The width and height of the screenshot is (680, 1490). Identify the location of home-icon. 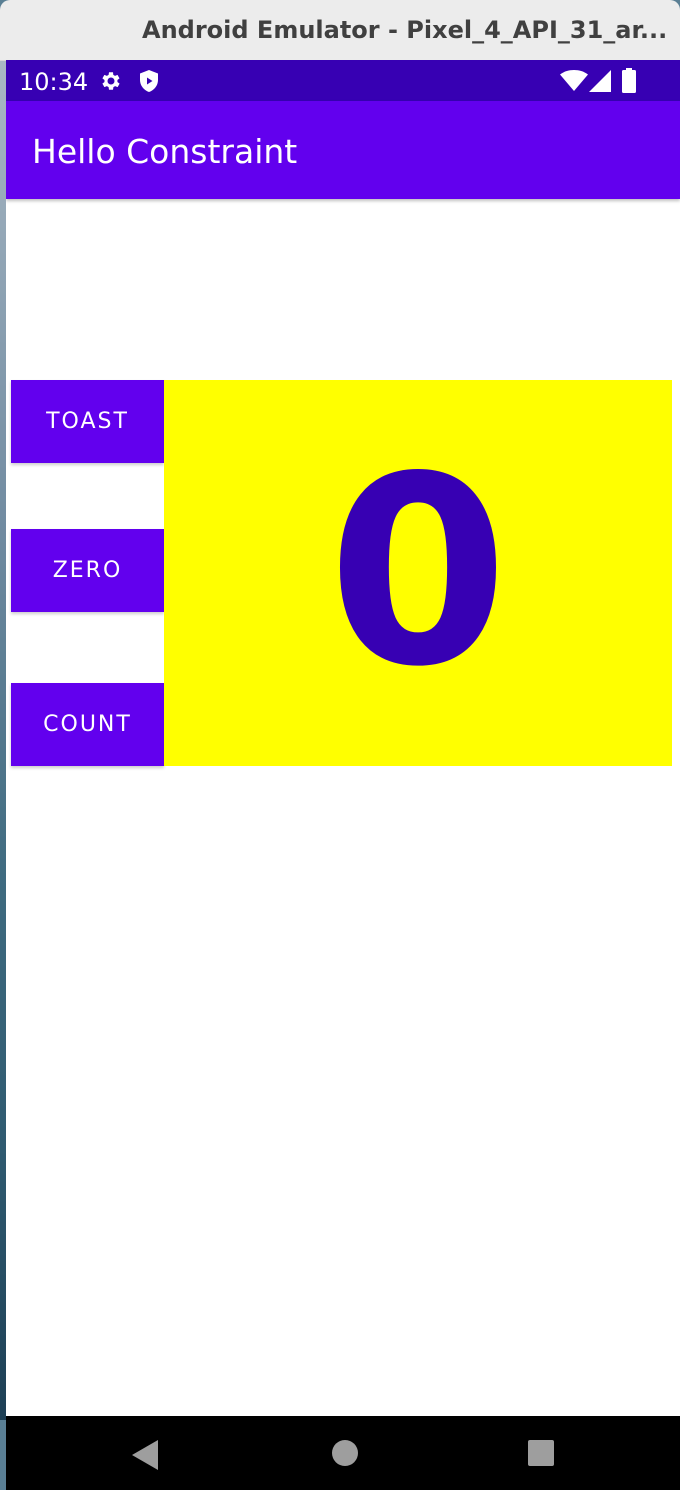
(345, 1453).